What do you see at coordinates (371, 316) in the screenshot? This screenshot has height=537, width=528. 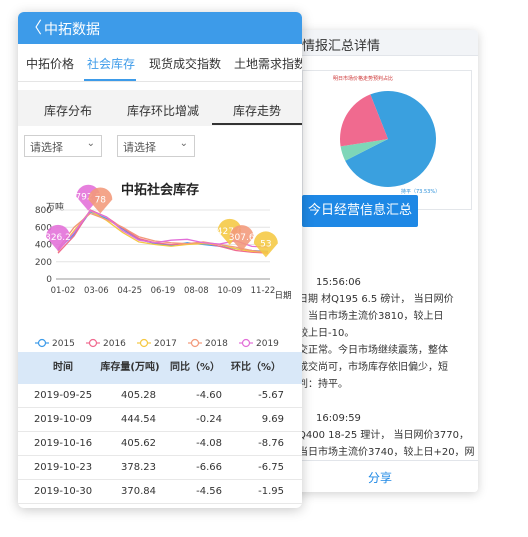 I see `news-line: ，当日市场主流价3810，较上日` at bounding box center [371, 316].